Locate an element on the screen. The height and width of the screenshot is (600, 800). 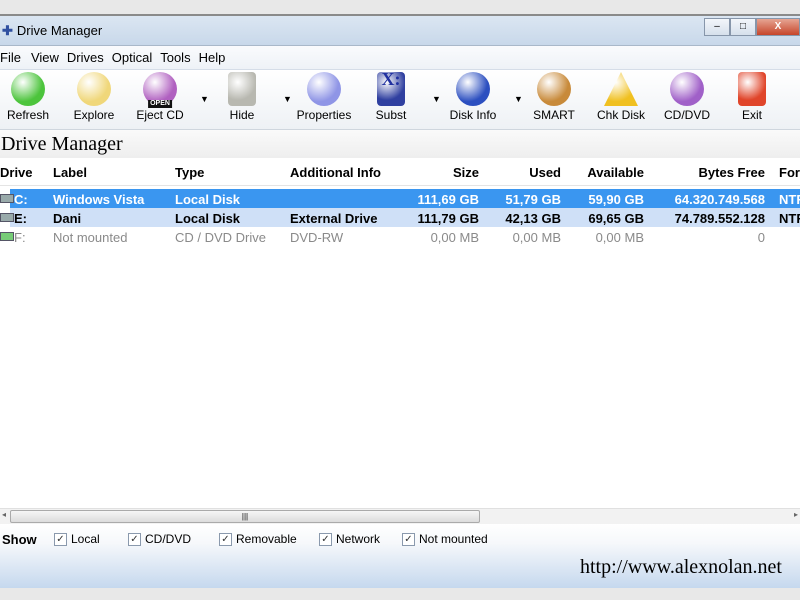
toolbar-button-label: Properties is located at coordinates (324, 115).